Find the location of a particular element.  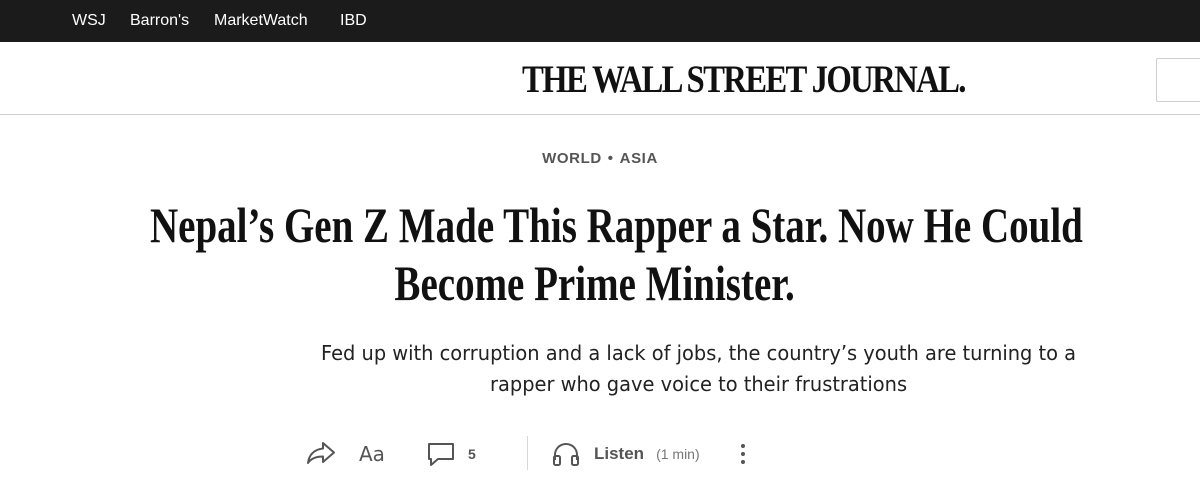

more-options-button is located at coordinates (743, 454).